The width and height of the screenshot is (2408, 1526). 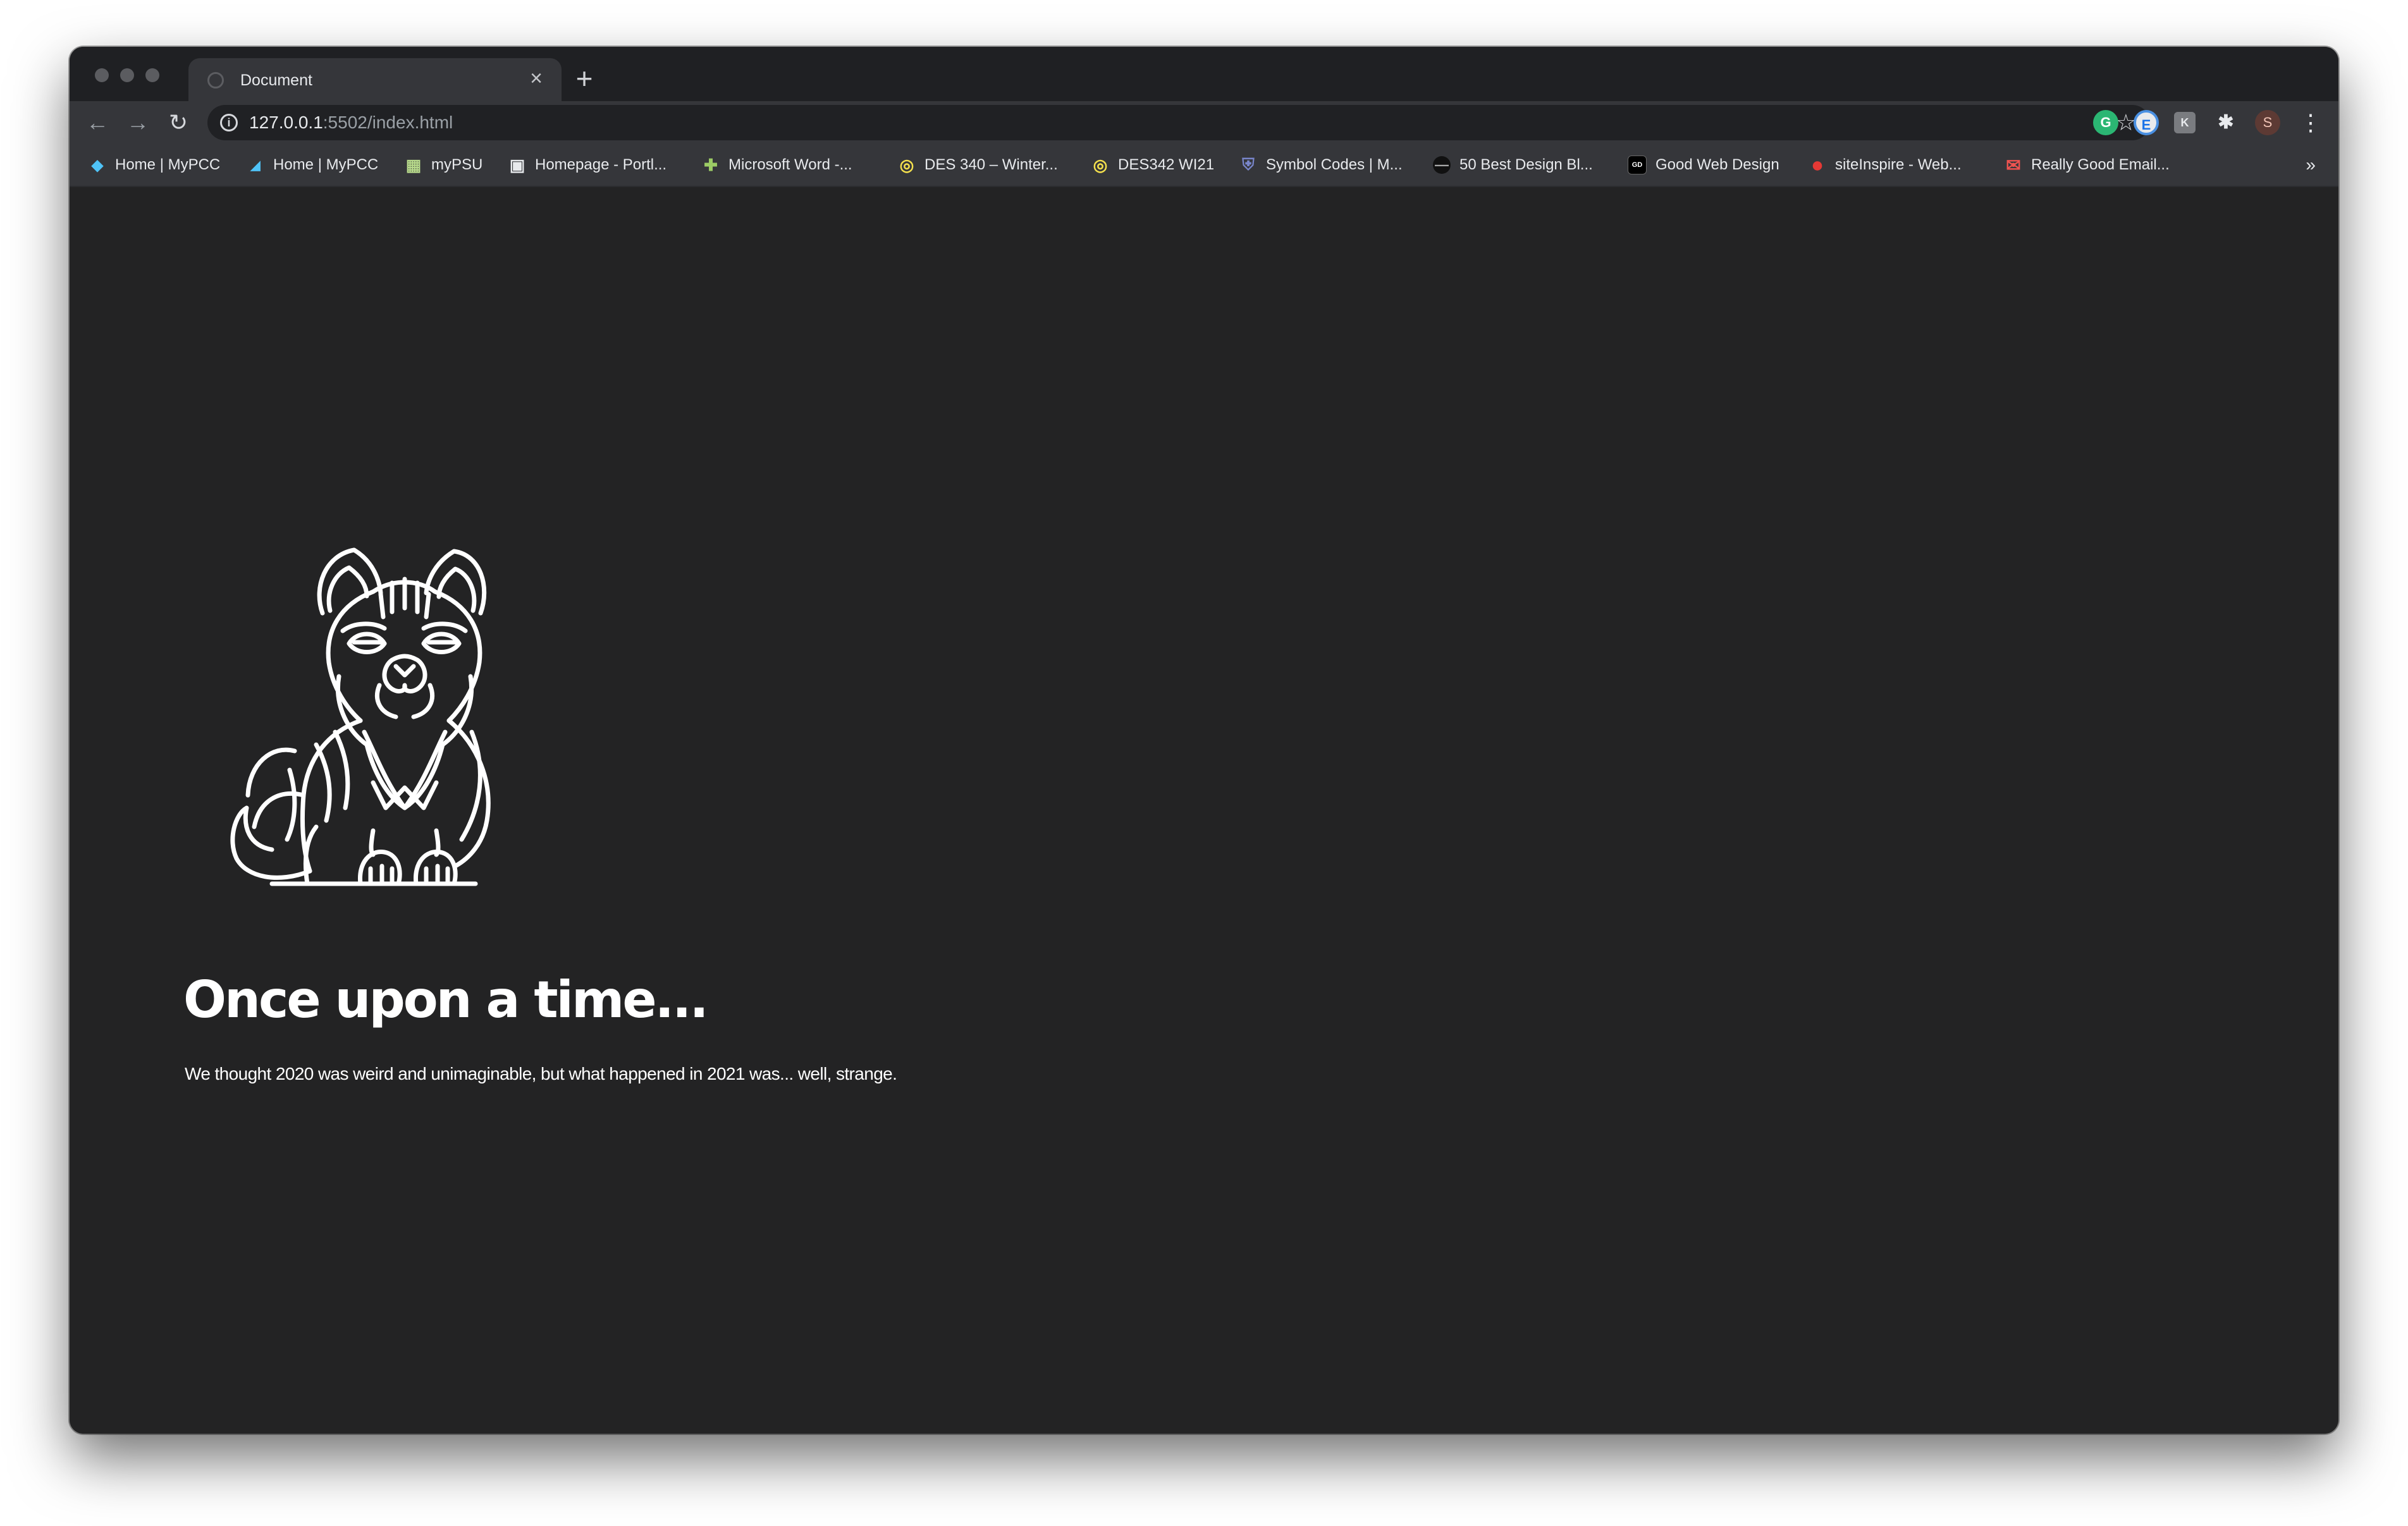 What do you see at coordinates (102, 75) in the screenshot?
I see `close-window-dot` at bounding box center [102, 75].